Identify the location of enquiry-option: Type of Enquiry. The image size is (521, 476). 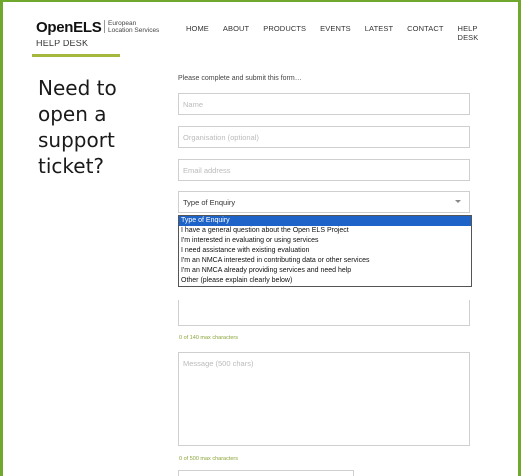
(325, 221).